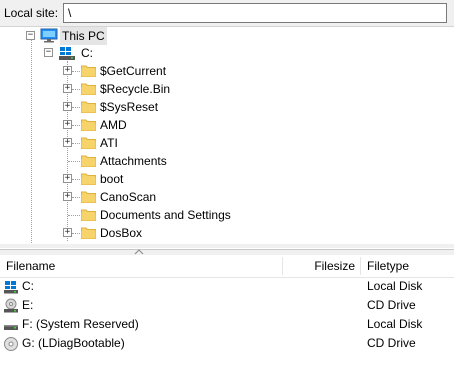 The image size is (454, 371). What do you see at coordinates (227, 53) in the screenshot?
I see `tree-item-drive-c: − C:` at bounding box center [227, 53].